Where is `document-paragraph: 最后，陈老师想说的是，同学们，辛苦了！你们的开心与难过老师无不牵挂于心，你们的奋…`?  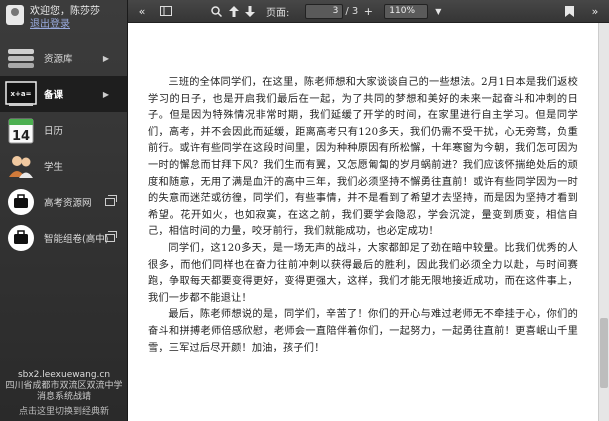
document-paragraph: 最后，陈老师想说的是，同学们，辛苦了！你们的开心与难过老师无不牵挂于心，你们的奋… is located at coordinates (363, 331).